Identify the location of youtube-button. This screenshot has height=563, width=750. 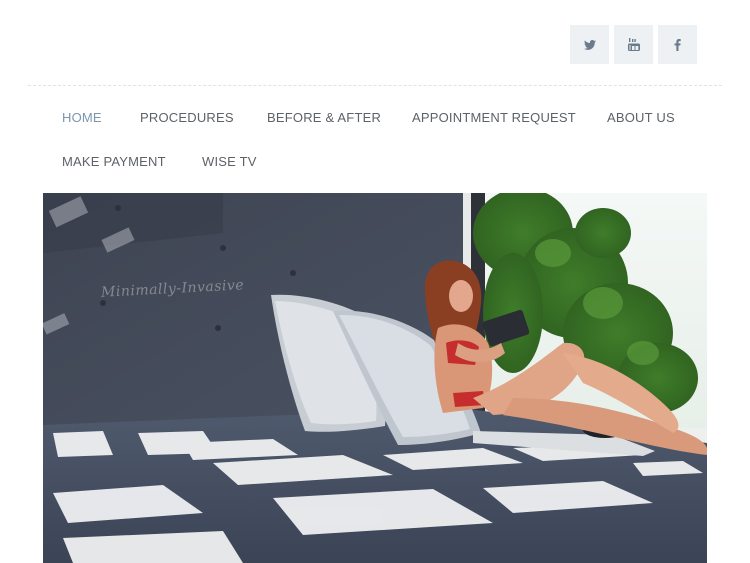
(633, 44).